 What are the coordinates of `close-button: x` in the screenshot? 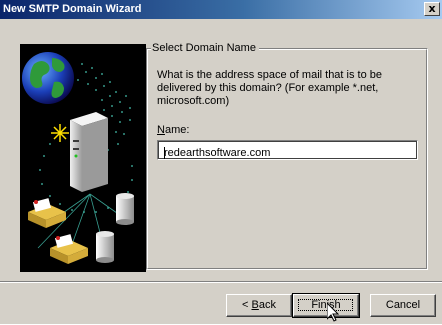 It's located at (432, 9).